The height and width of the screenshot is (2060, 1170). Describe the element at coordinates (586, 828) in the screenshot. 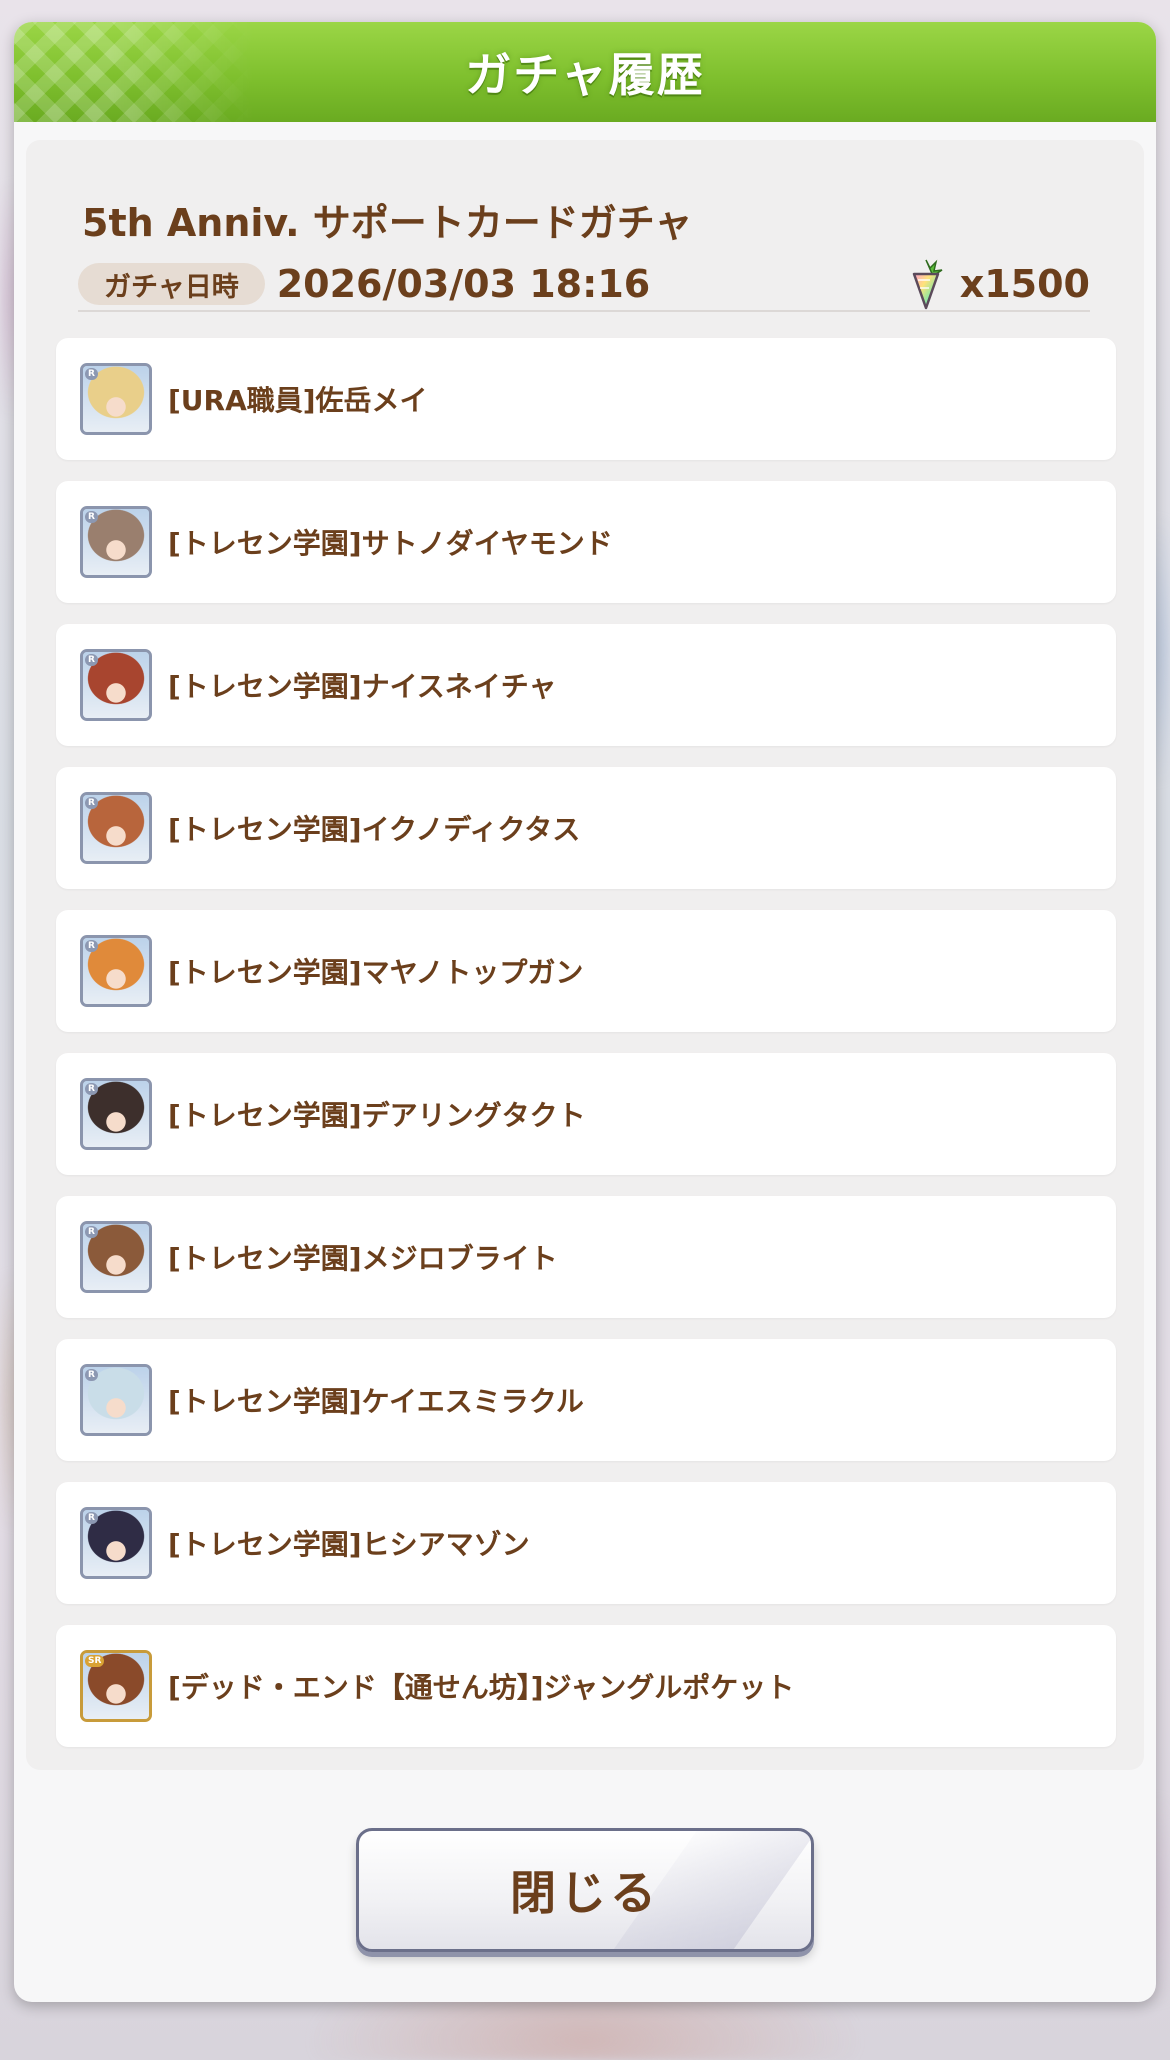

I see `list-item: R [トレセン学園]イクノディクタス` at that location.